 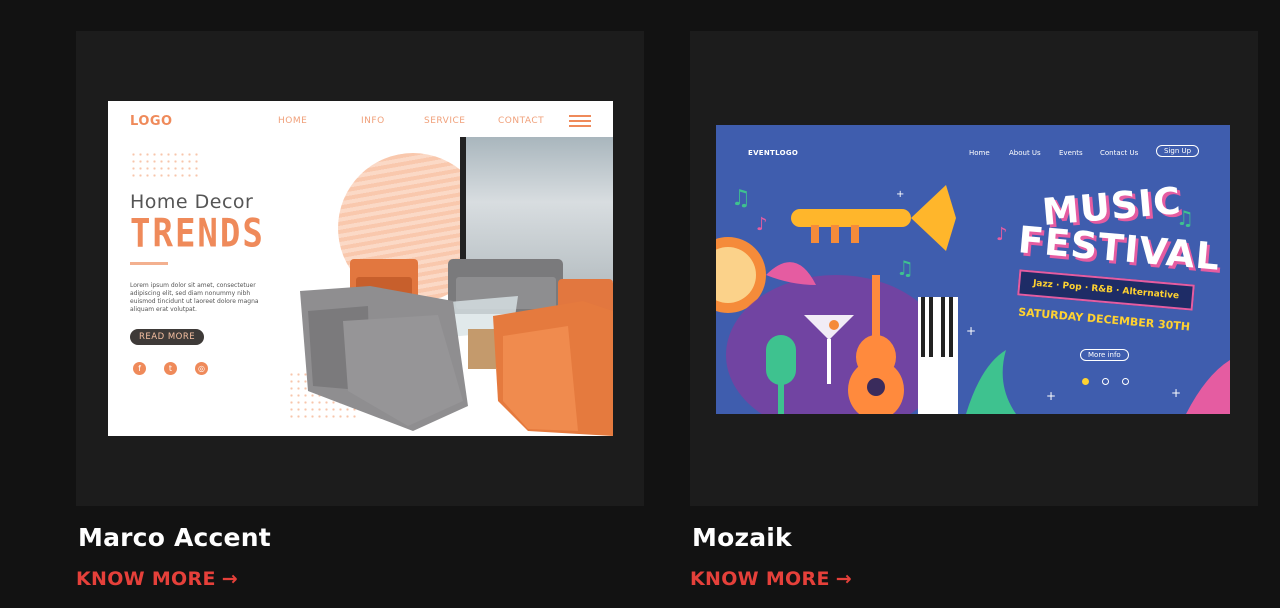 I want to click on mock-more-info-button: More info, so click(x=1104, y=355).